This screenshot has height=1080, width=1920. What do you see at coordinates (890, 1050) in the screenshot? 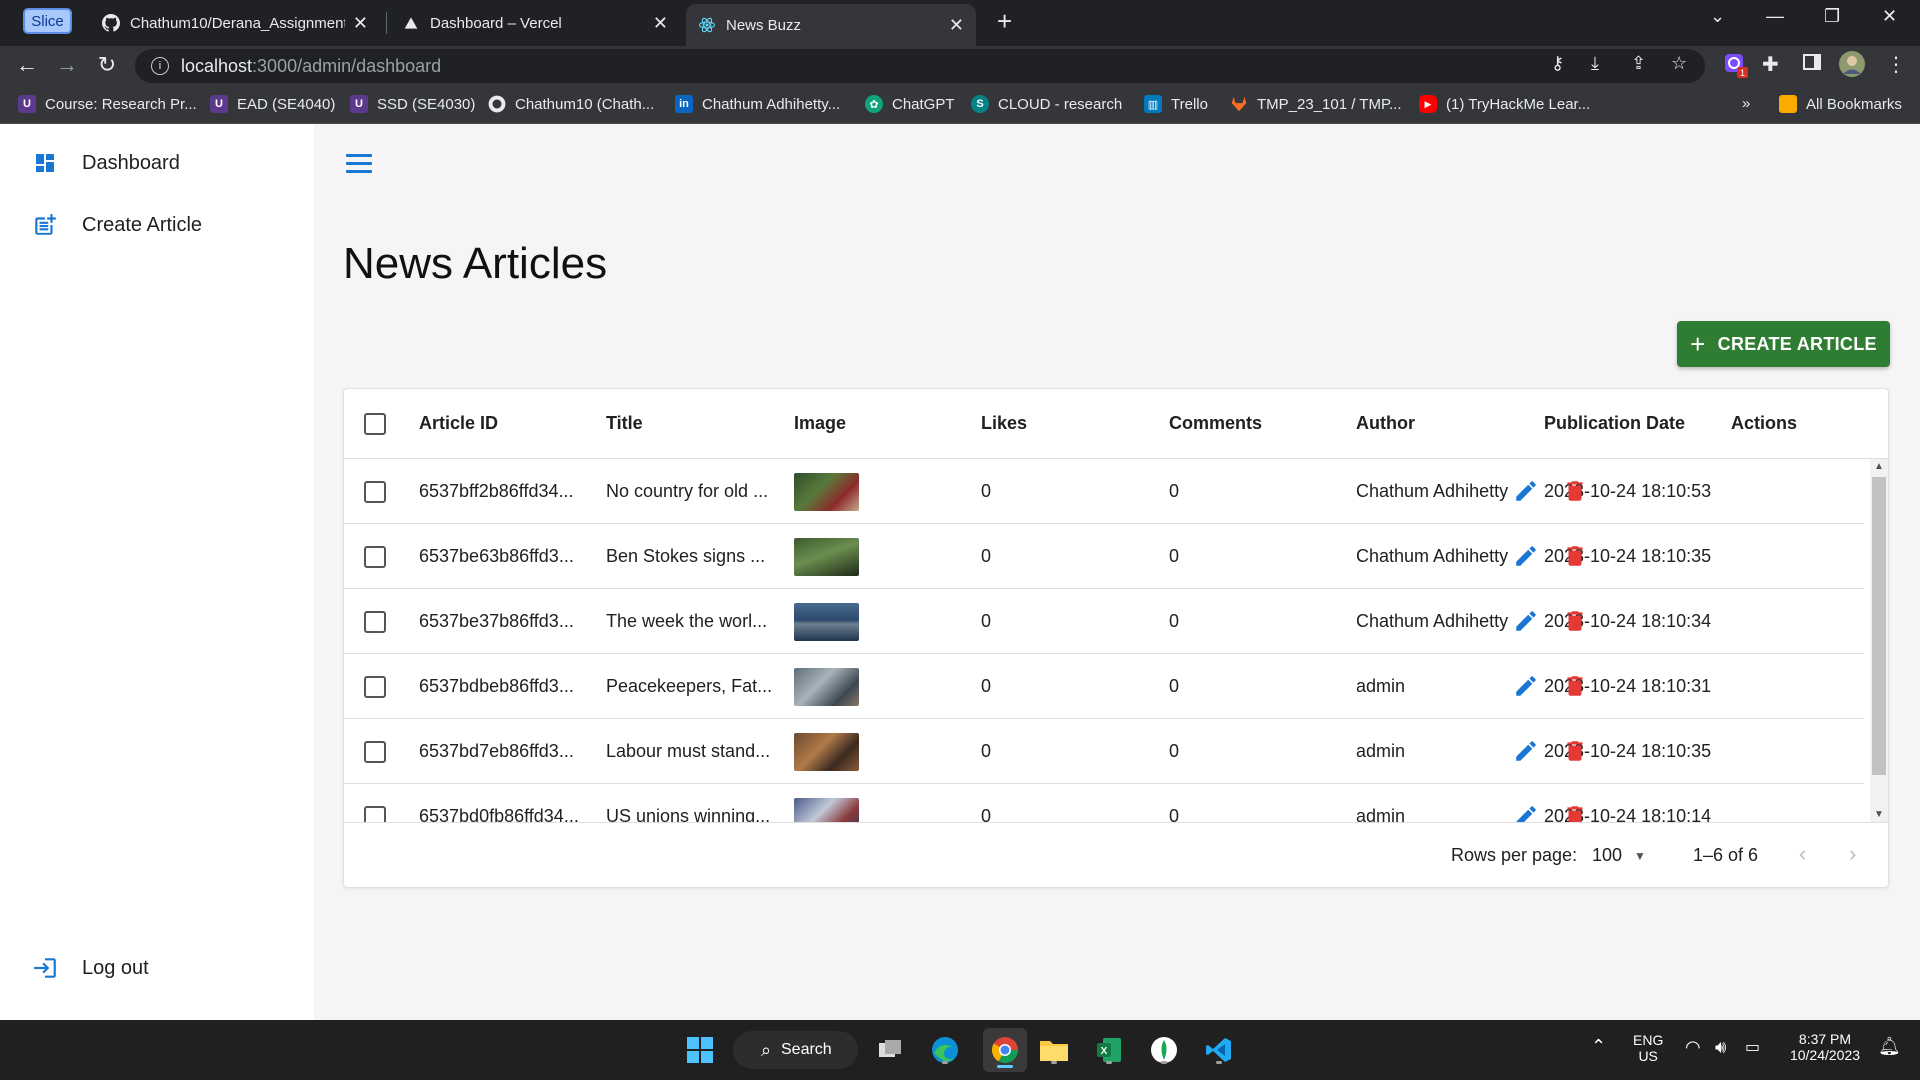
I see `task-view-icon` at bounding box center [890, 1050].